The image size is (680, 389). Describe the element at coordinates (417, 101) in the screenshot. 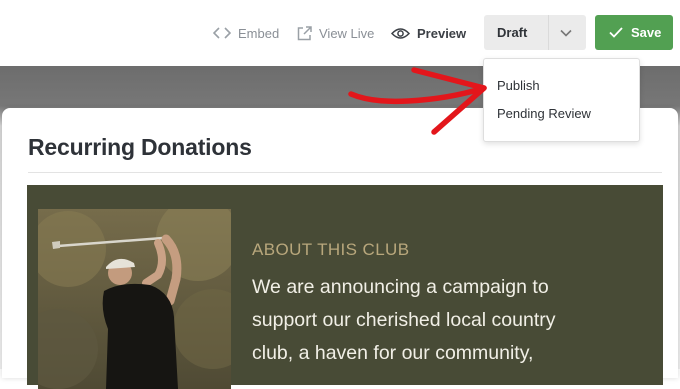

I see `annotation-arrow-icon` at that location.